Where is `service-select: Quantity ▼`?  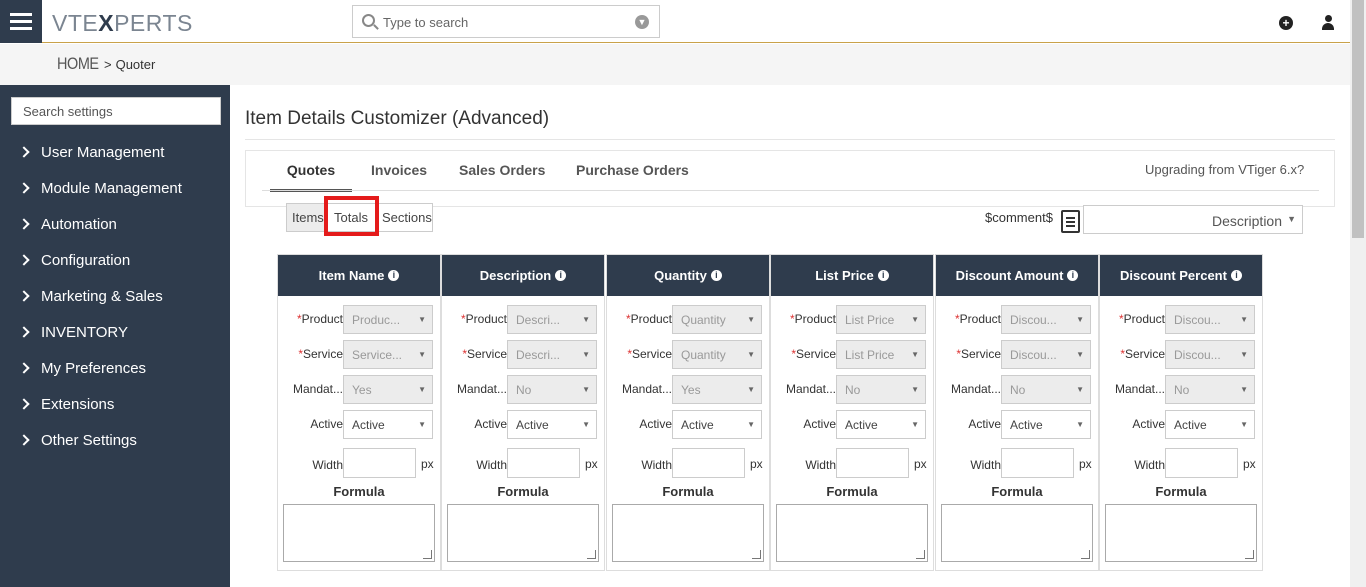
service-select: Quantity ▼ is located at coordinates (717, 354).